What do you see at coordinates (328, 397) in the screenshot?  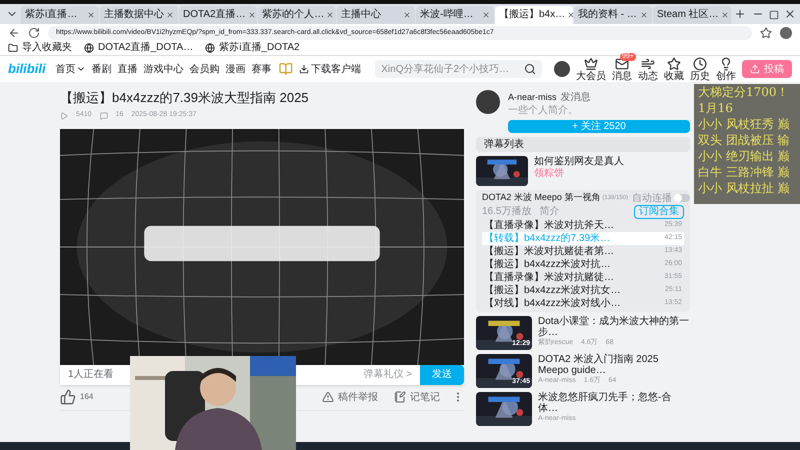 I see `warning-icon` at bounding box center [328, 397].